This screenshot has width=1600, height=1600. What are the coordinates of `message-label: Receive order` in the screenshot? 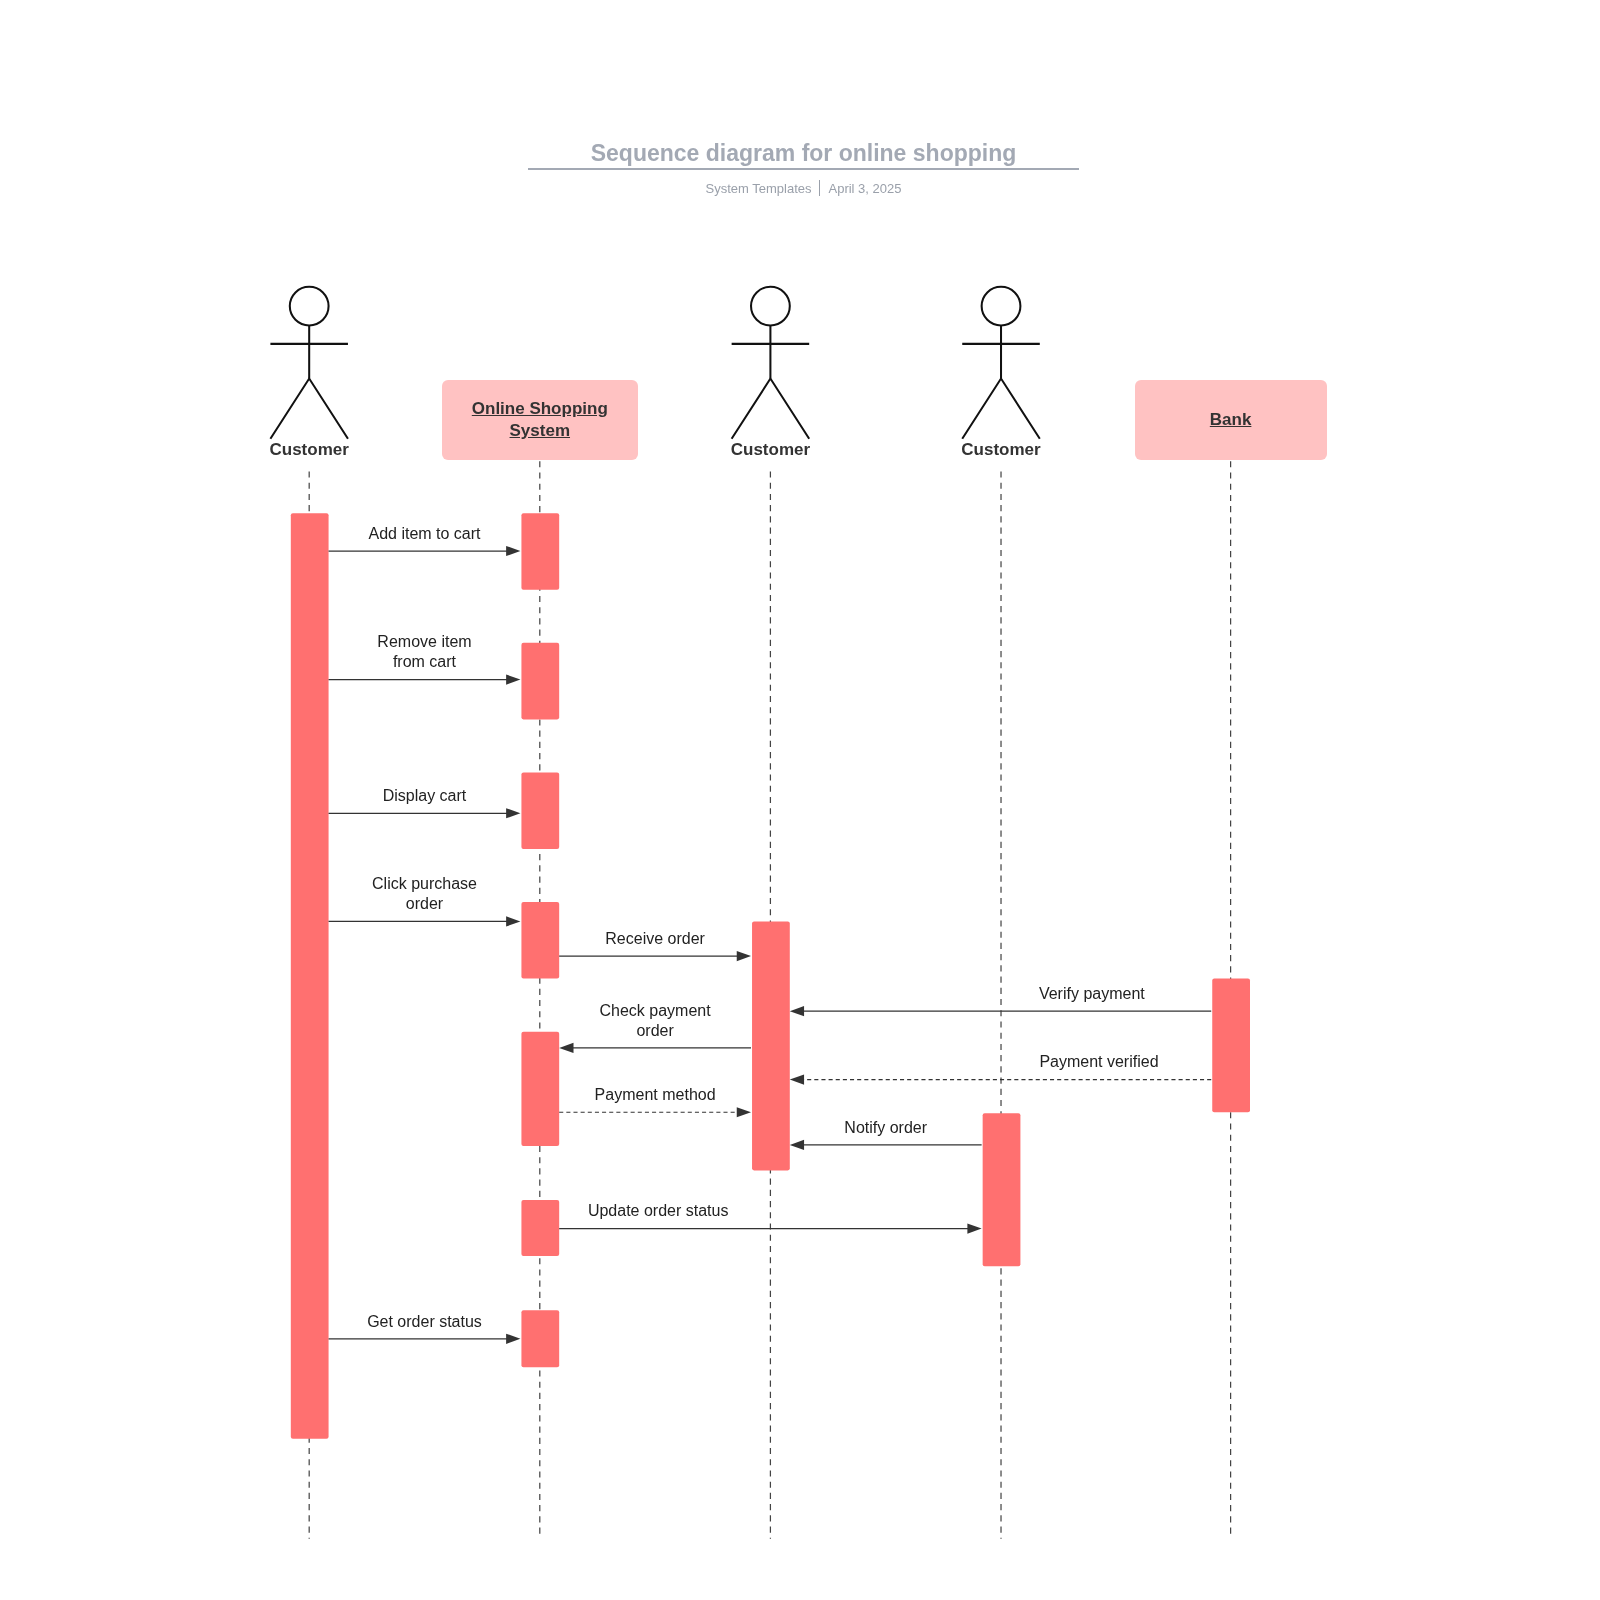 It's located at (655, 938).